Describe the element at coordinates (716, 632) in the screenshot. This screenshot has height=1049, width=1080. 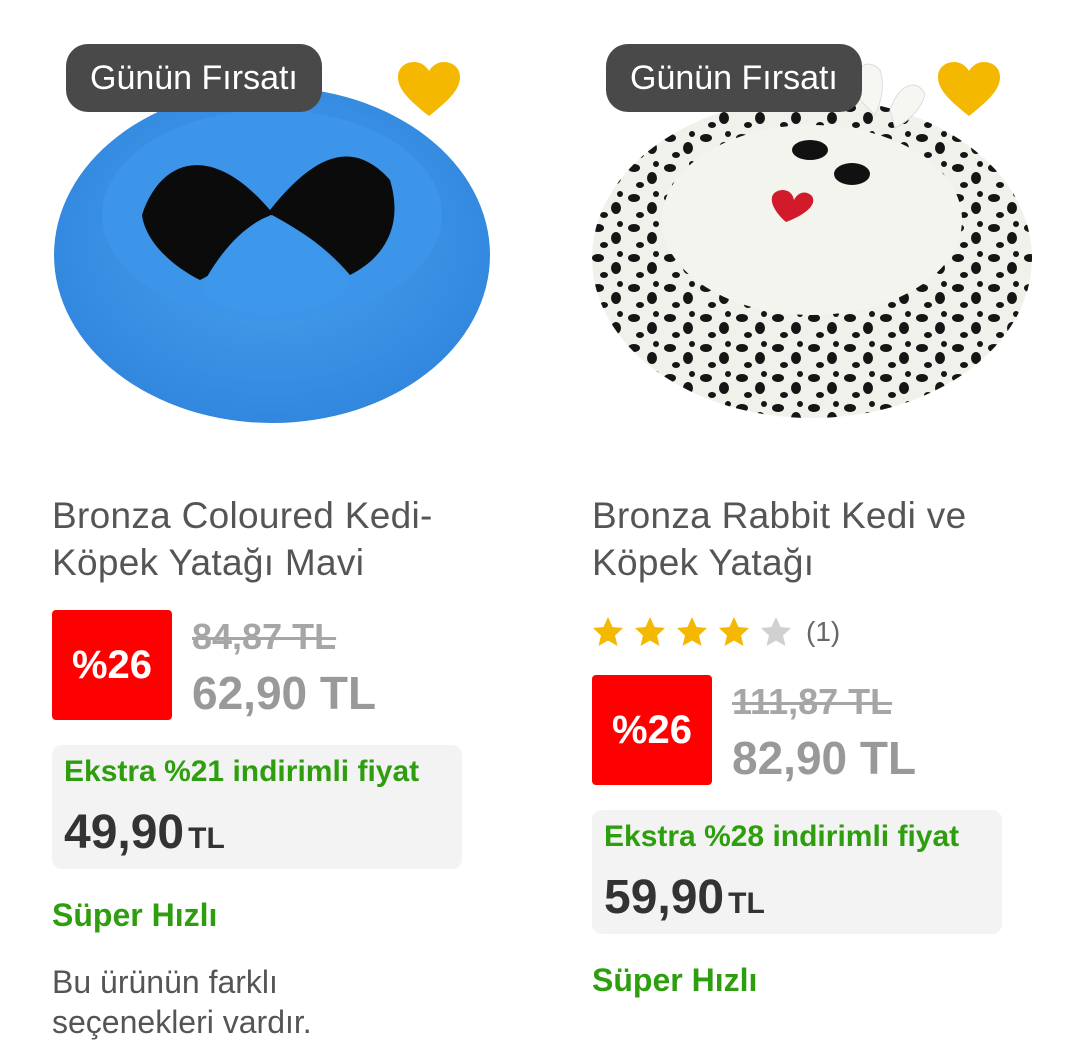
I see `rating: (1)` at that location.